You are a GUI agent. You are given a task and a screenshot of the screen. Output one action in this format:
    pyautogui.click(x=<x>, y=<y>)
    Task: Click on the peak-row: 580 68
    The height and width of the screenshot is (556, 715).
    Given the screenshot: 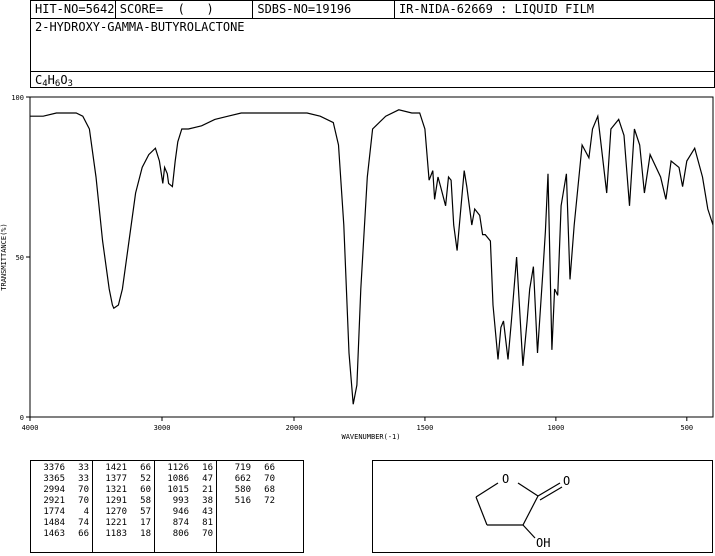 What is the action you would take?
    pyautogui.click(x=248, y=490)
    